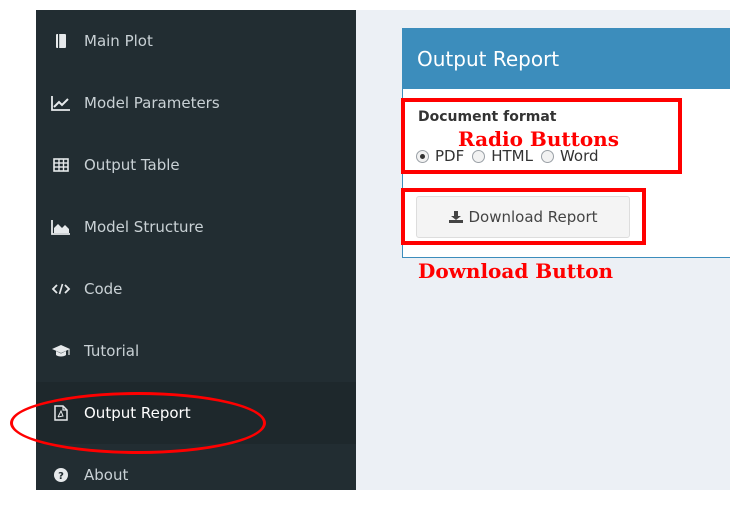  Describe the element at coordinates (61, 103) in the screenshot. I see `line-chart-icon` at that location.